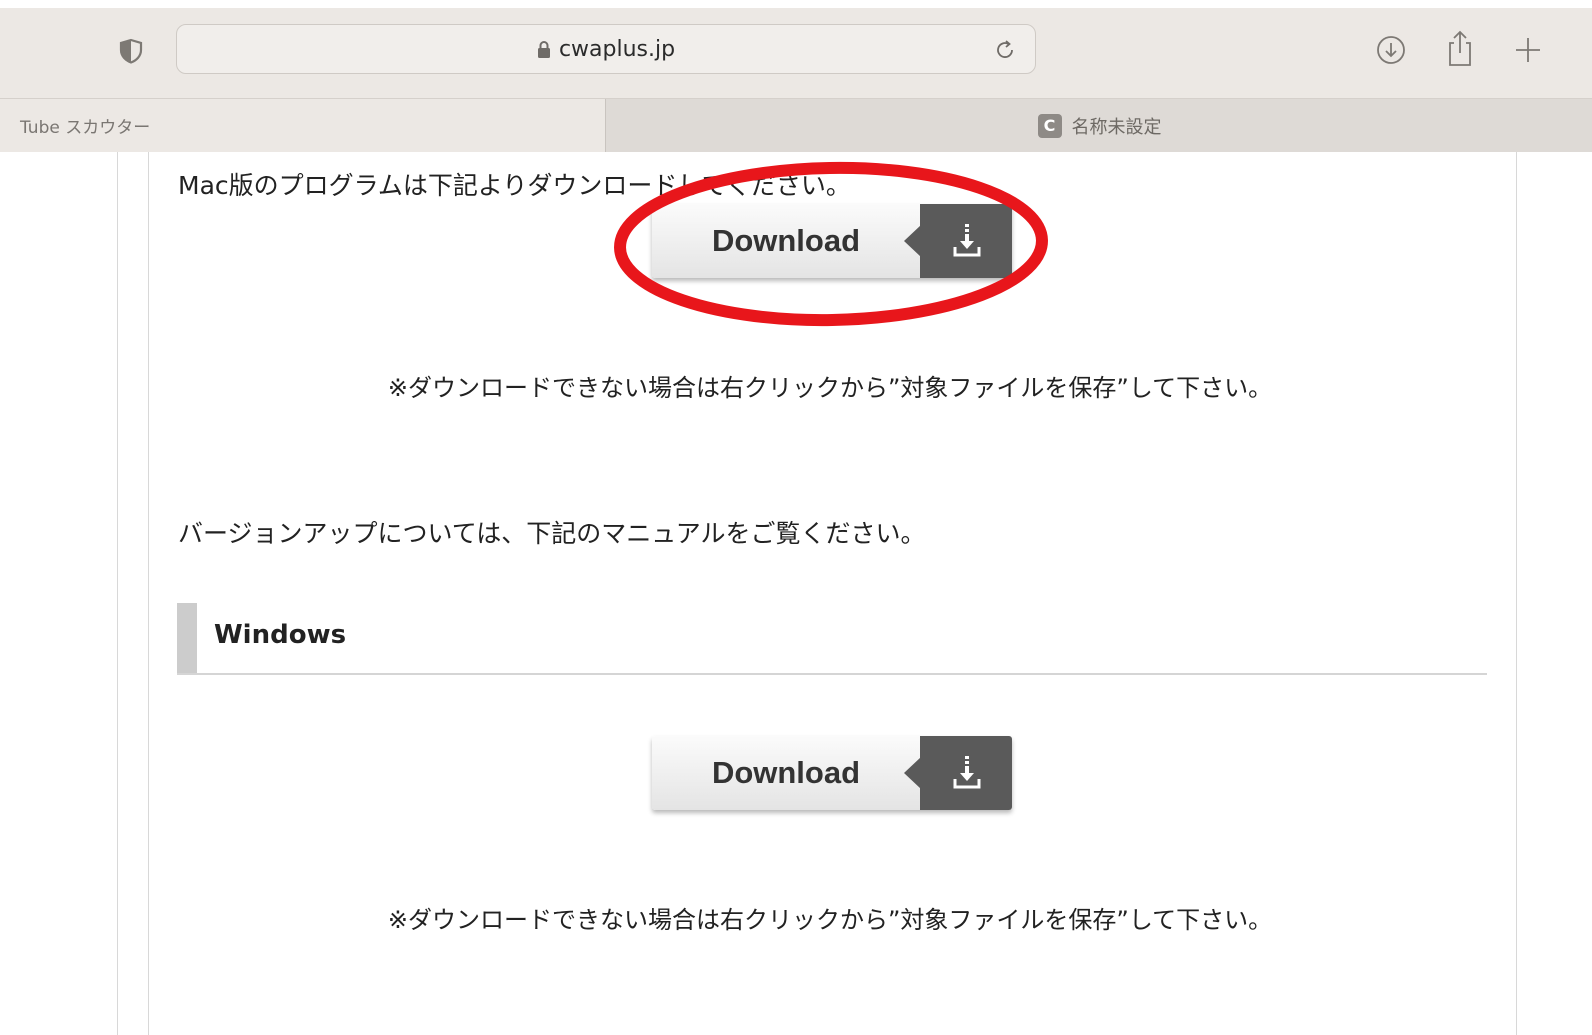  I want to click on window-top-edge, so click(796, 4).